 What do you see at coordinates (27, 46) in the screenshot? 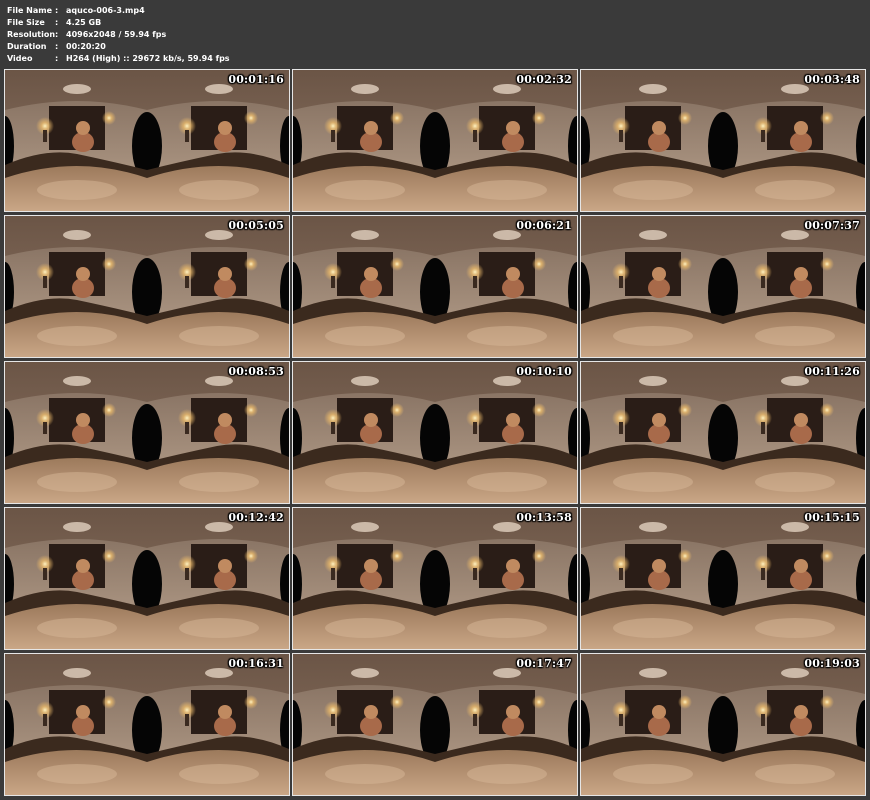
I see `duration-key: Duration` at bounding box center [27, 46].